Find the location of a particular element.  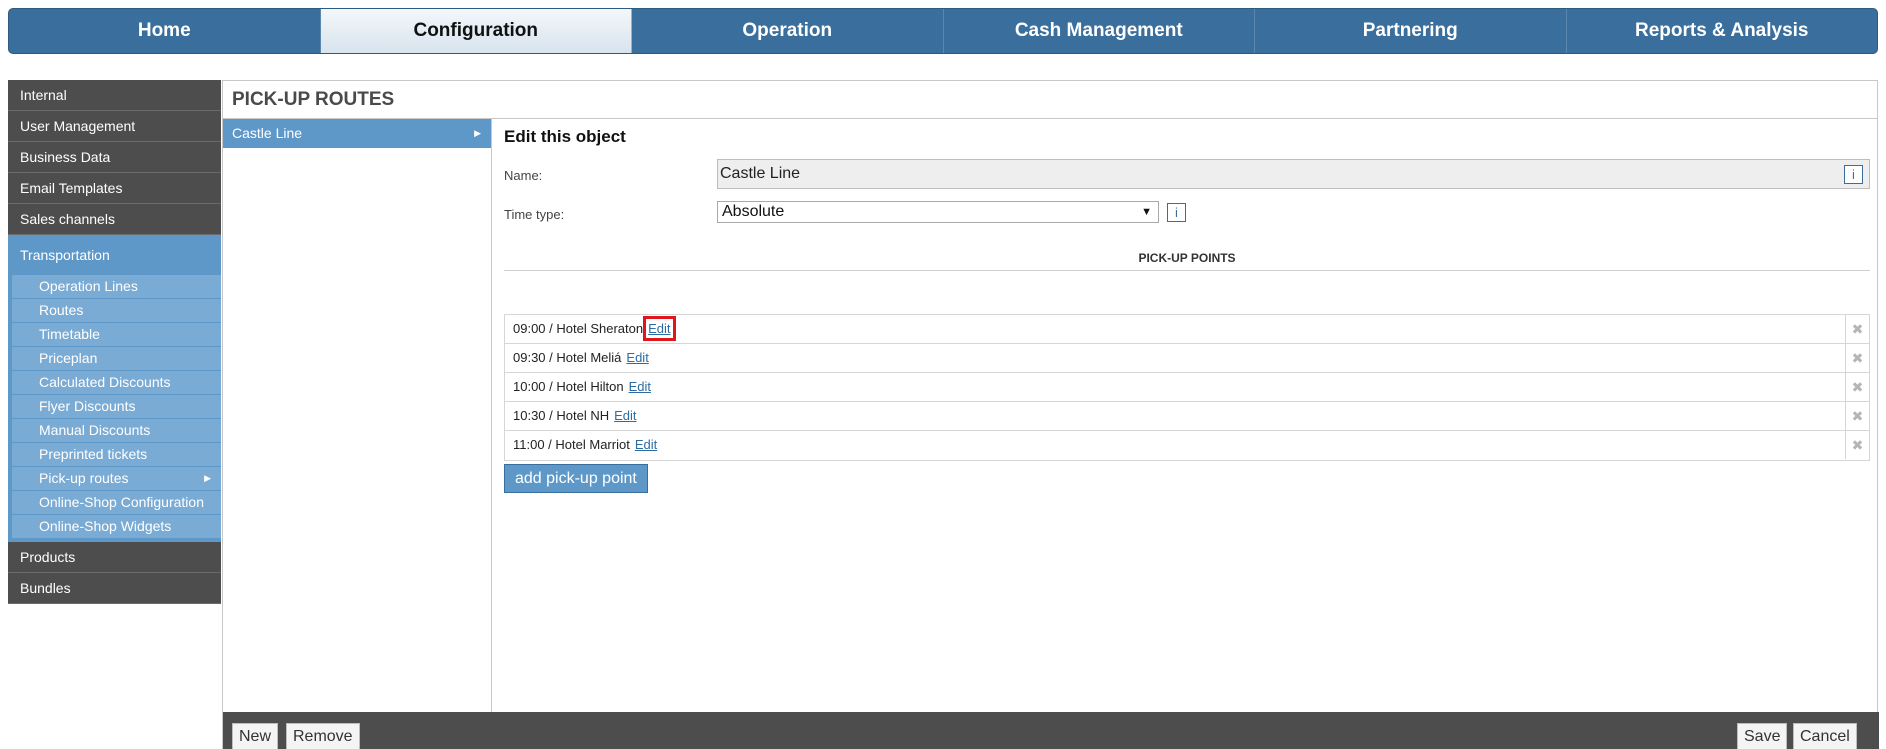

tab-reports-analysis: Reports & Analysis is located at coordinates (1722, 31).